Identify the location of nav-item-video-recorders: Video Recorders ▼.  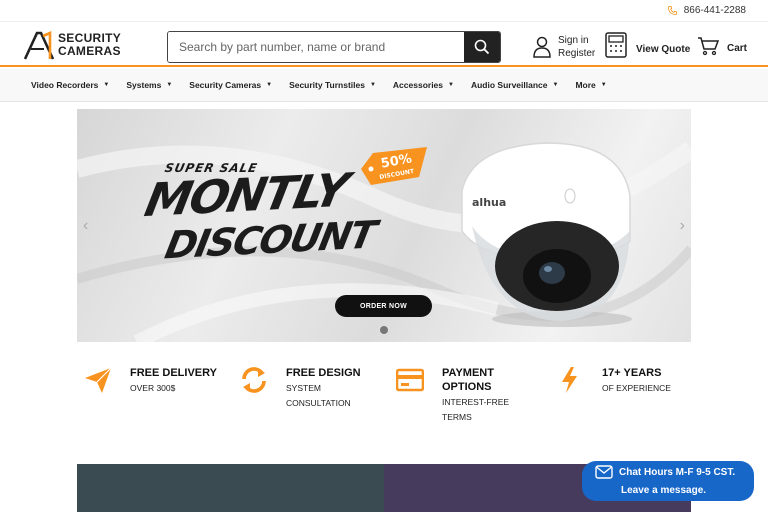
(70, 85).